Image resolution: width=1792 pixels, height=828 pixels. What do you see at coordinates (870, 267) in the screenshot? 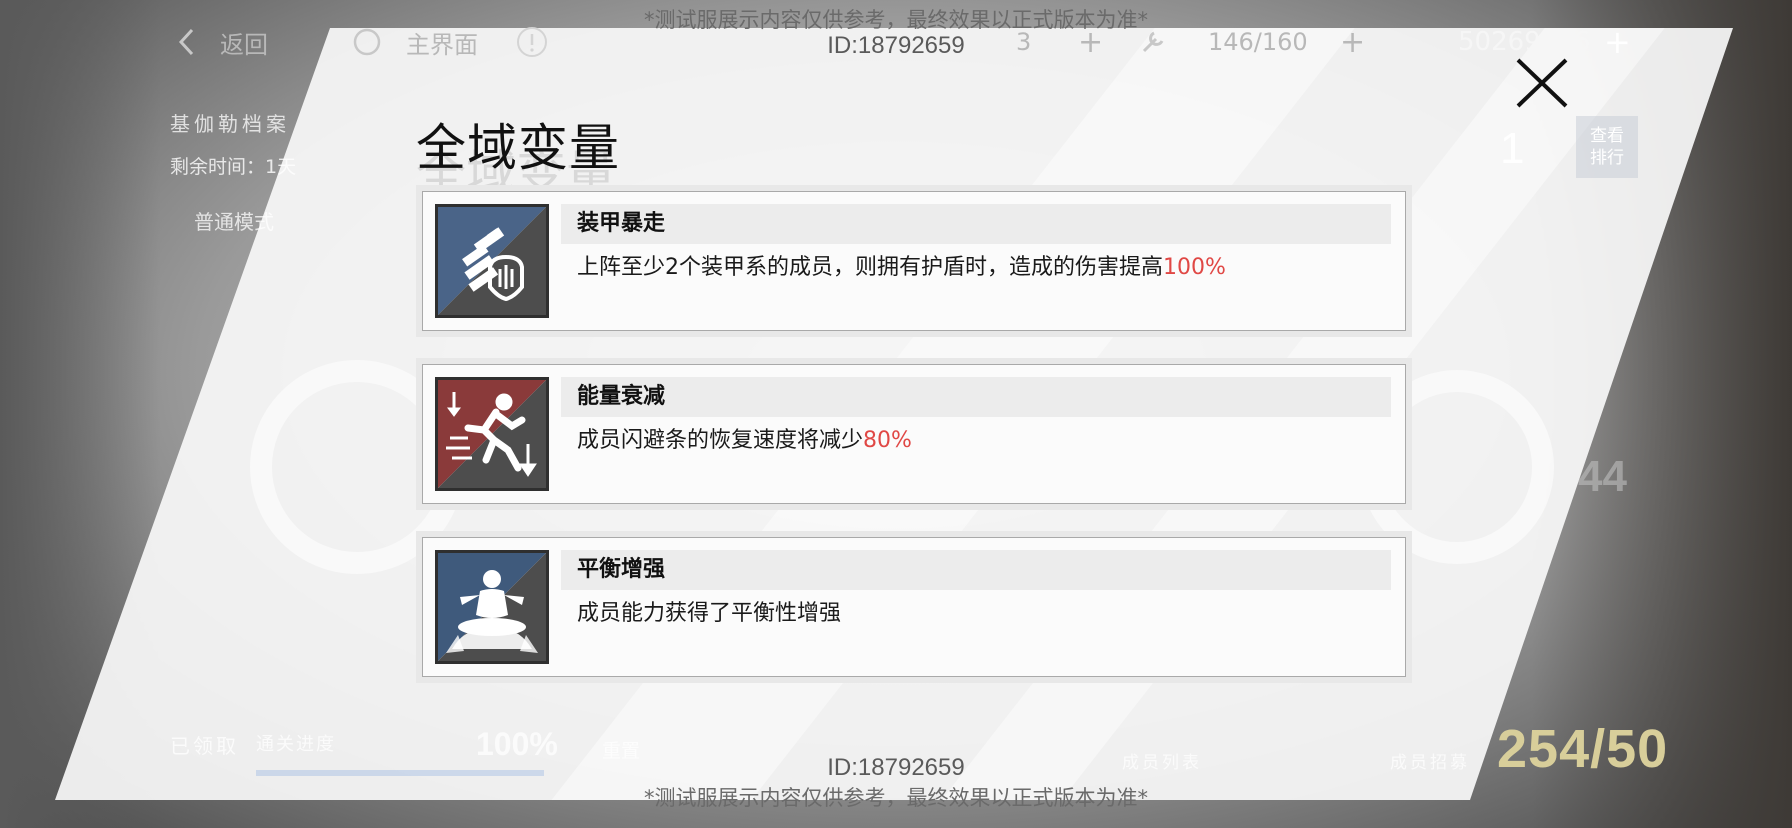
I see `card-description-text: 上阵至少2个装甲系的成员，则拥有护盾时，造成的伤害提高` at bounding box center [870, 267].